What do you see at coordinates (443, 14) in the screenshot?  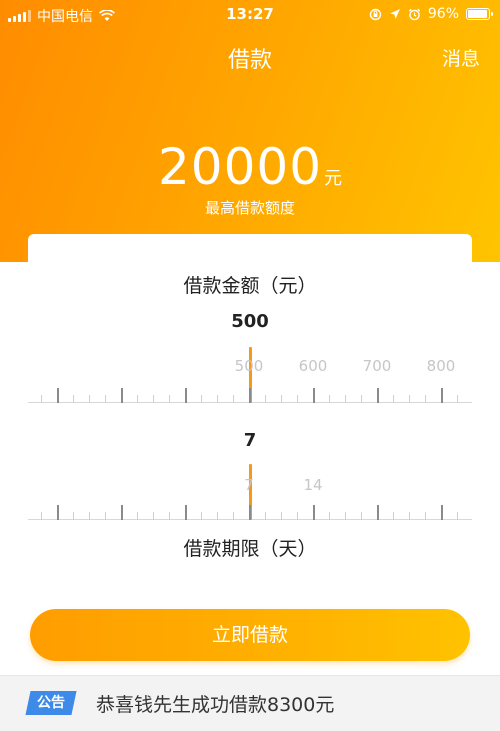 I see `battery-percent: 96%` at bounding box center [443, 14].